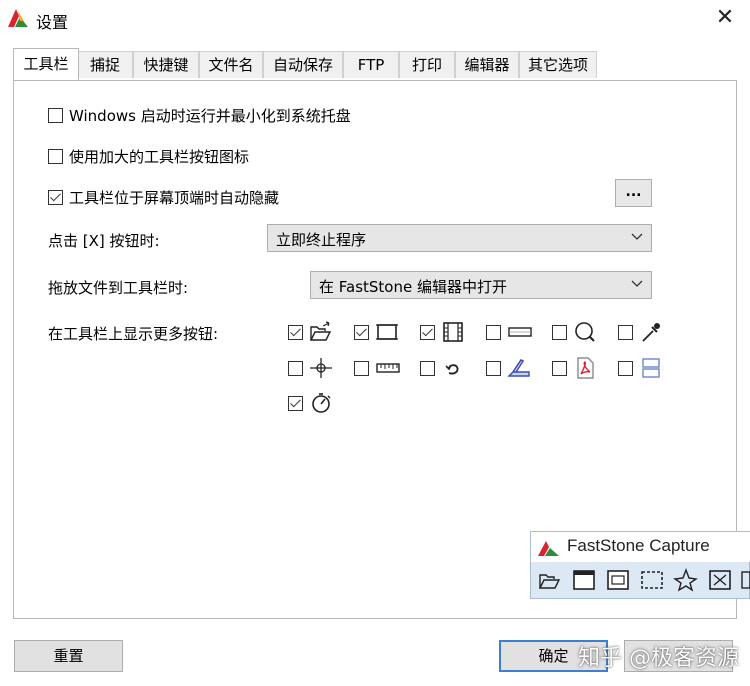  What do you see at coordinates (459, 238) in the screenshot?
I see `close-action-select: 立即终止程序` at bounding box center [459, 238].